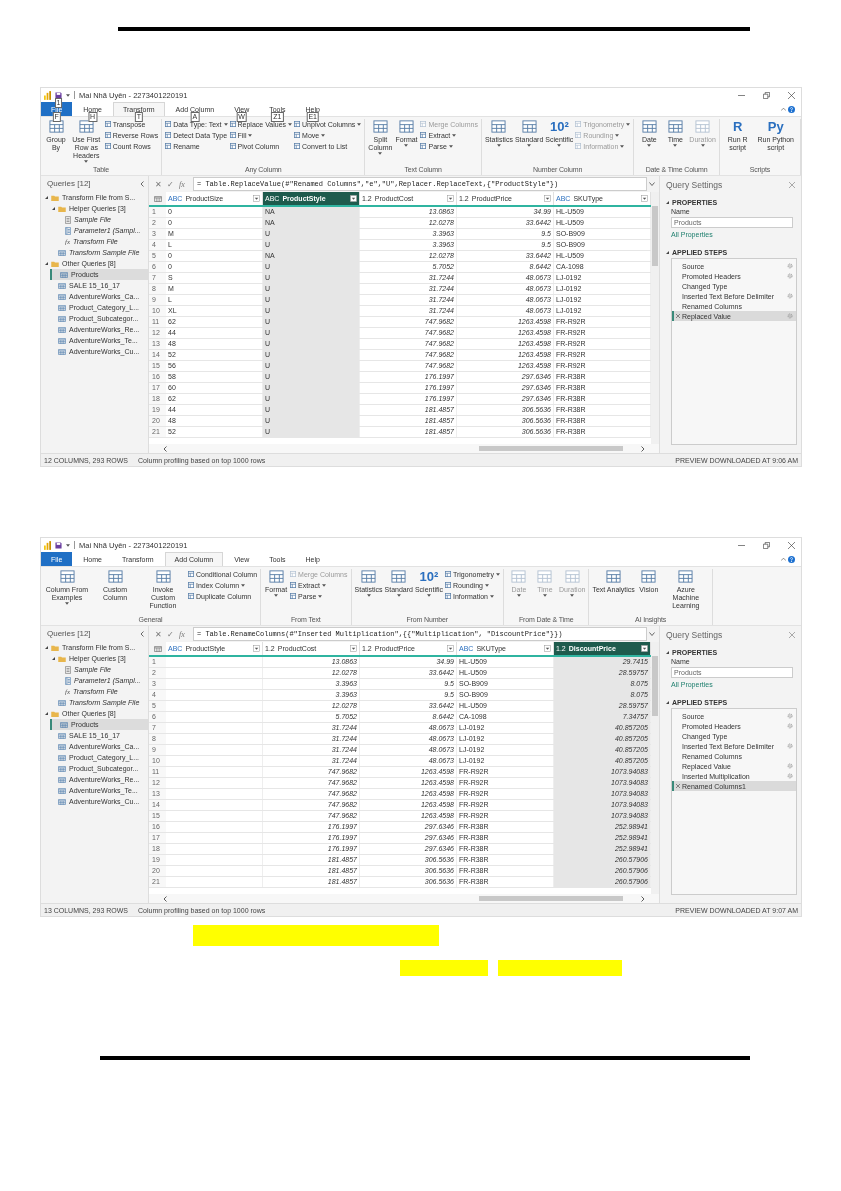 The width and height of the screenshot is (841, 1191). I want to click on list-icon, so click(68, 230).